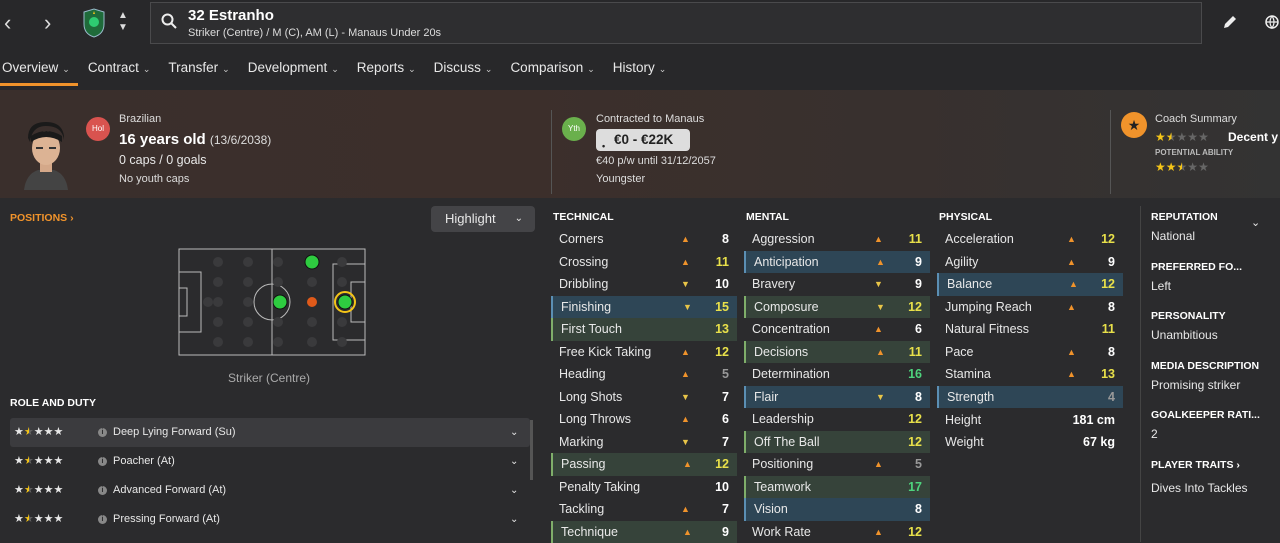 Image resolution: width=1280 pixels, height=543 pixels. I want to click on attribute-row: Concentration▲6, so click(837, 329).